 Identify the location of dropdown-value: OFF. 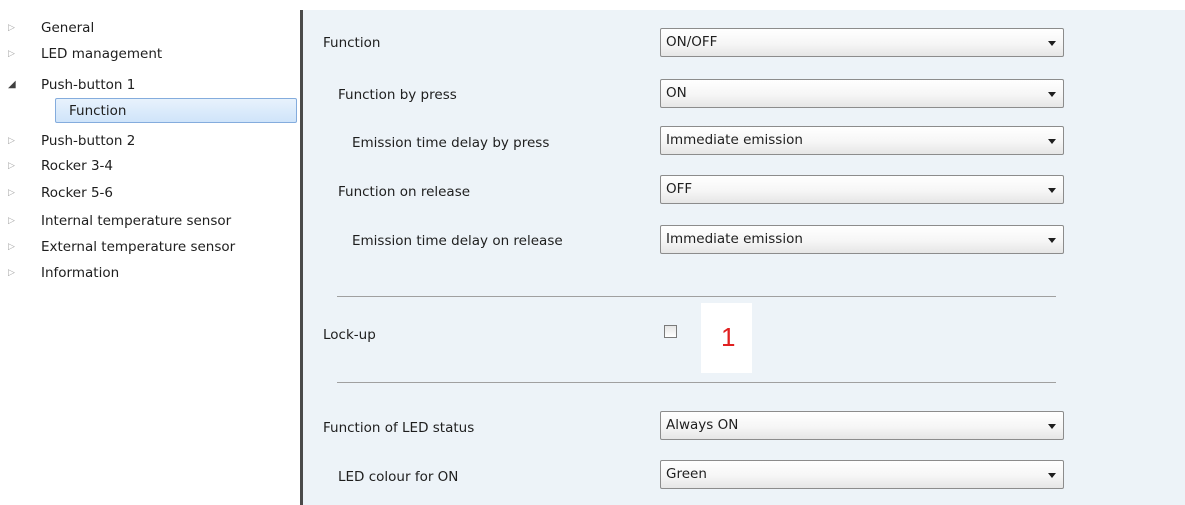
(679, 189).